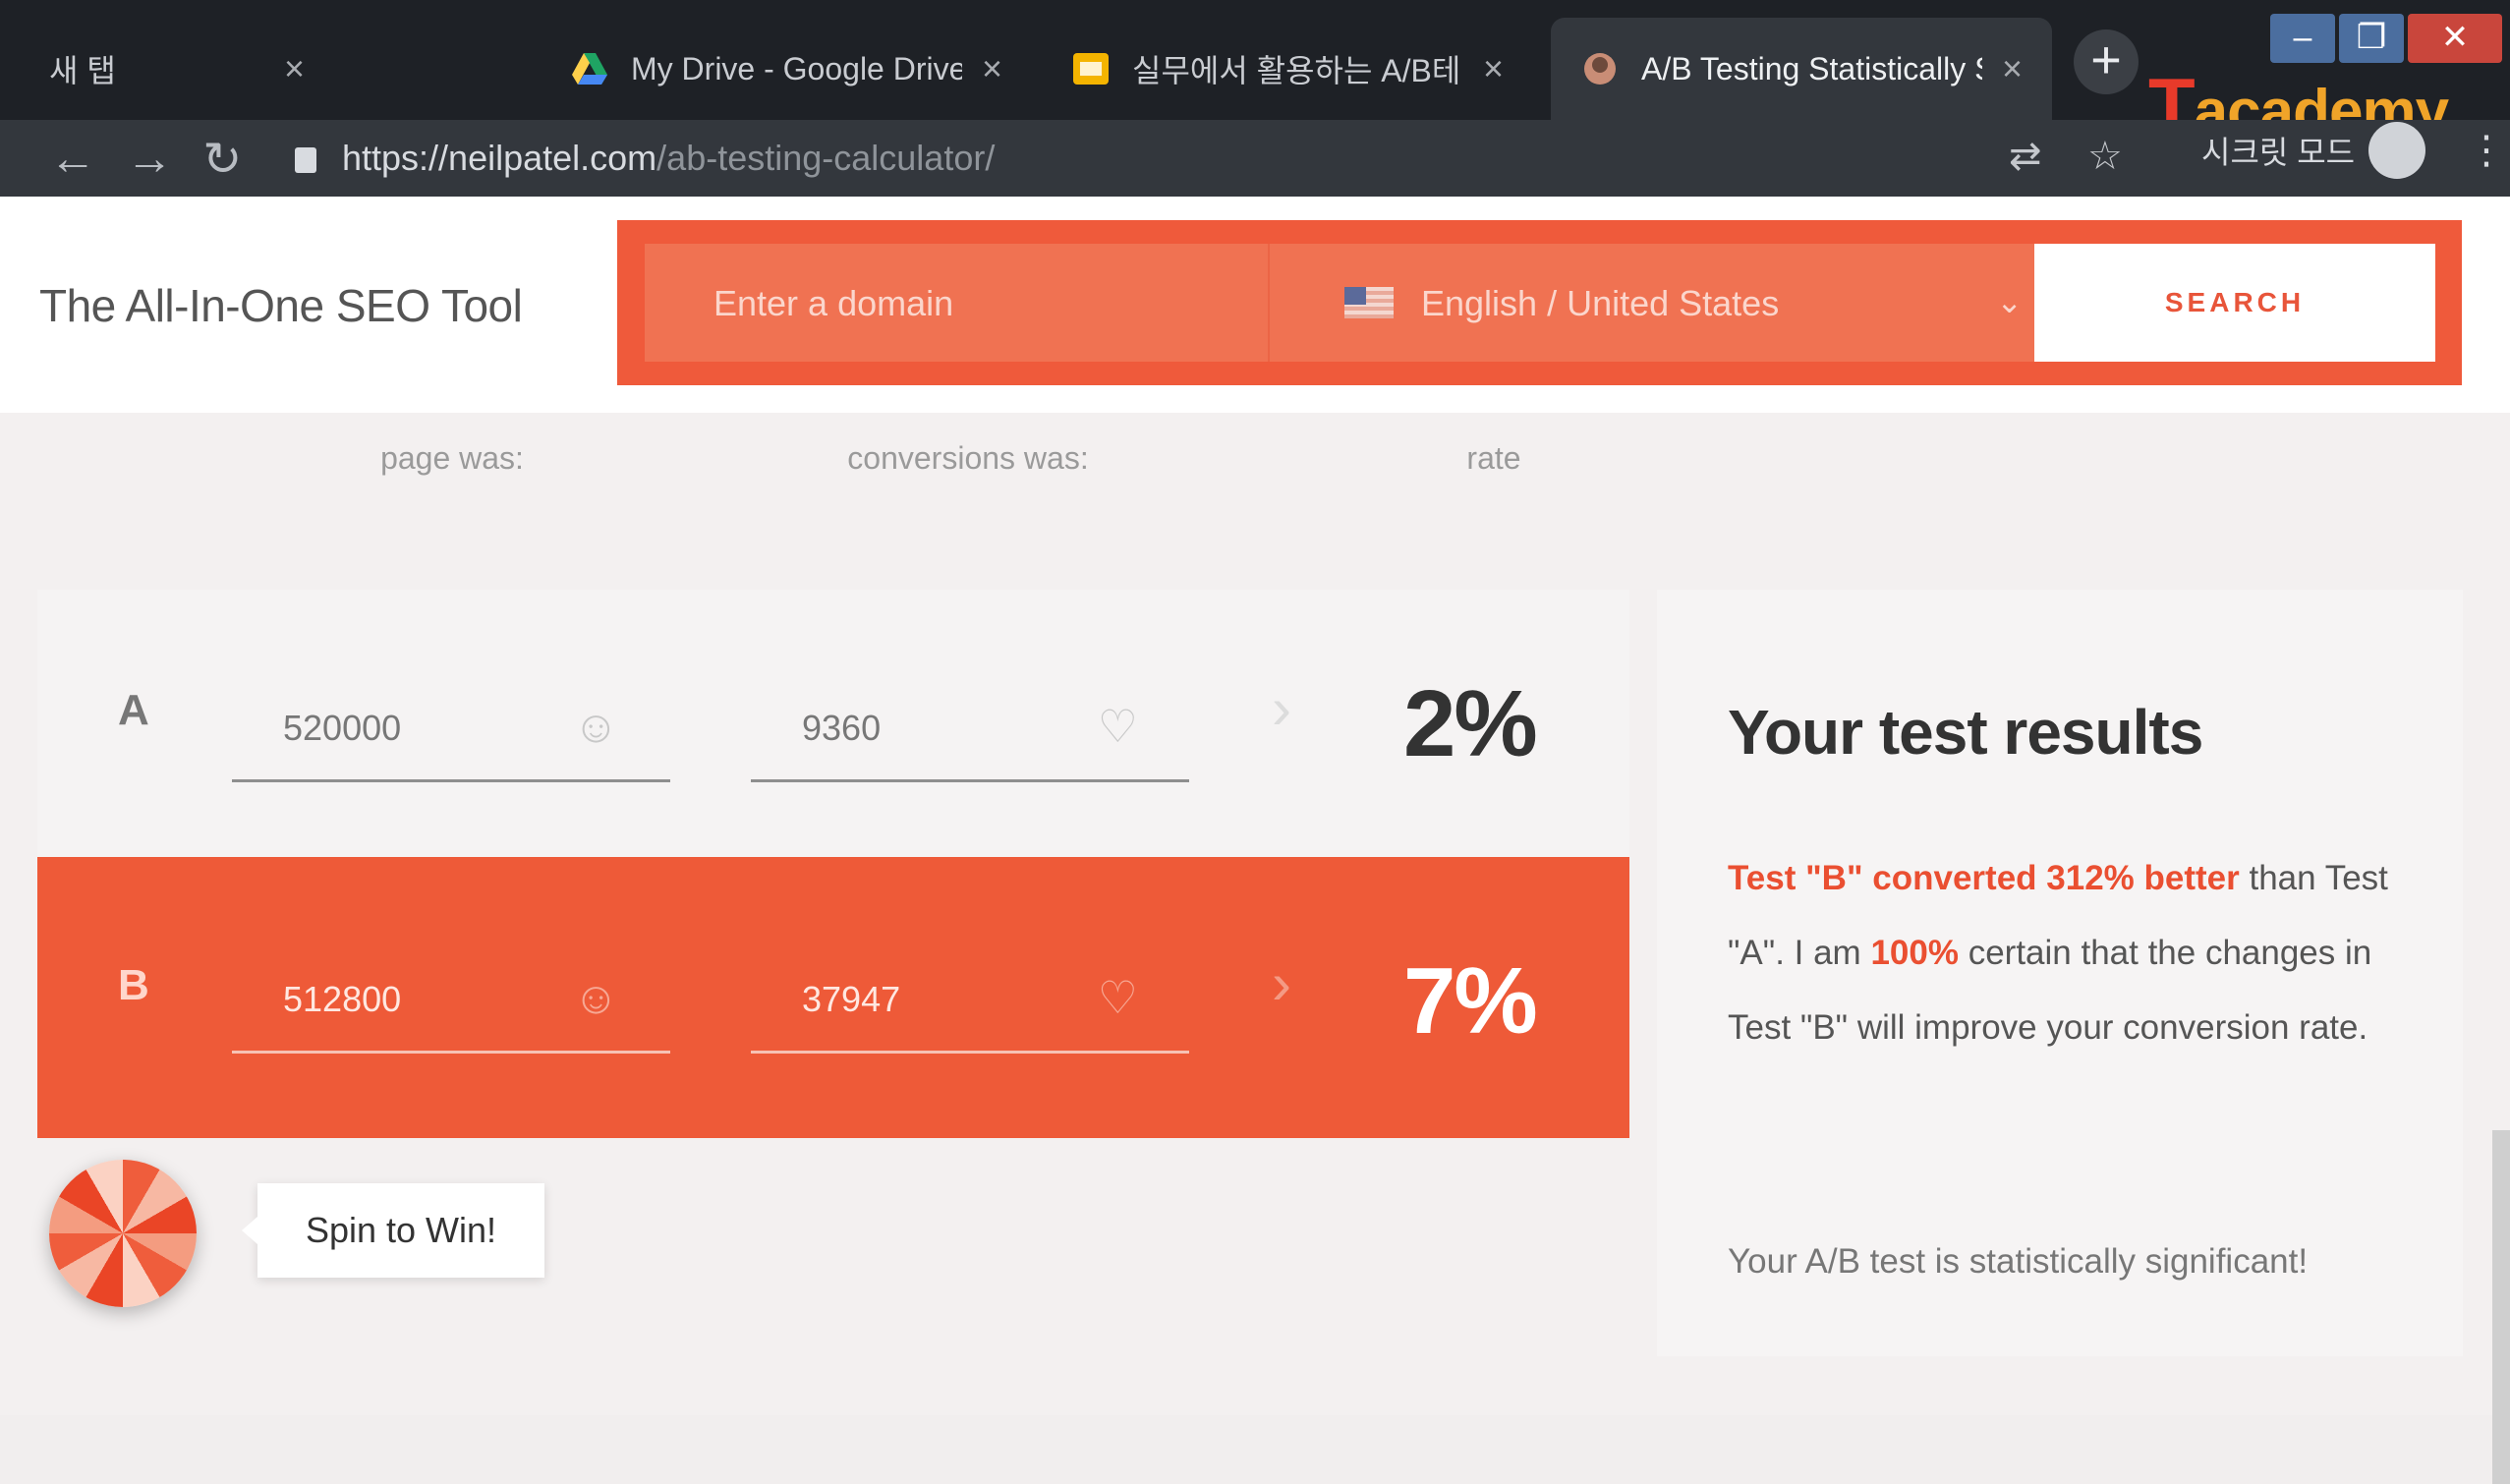  I want to click on conversion-rate: 7%, so click(1470, 1001).